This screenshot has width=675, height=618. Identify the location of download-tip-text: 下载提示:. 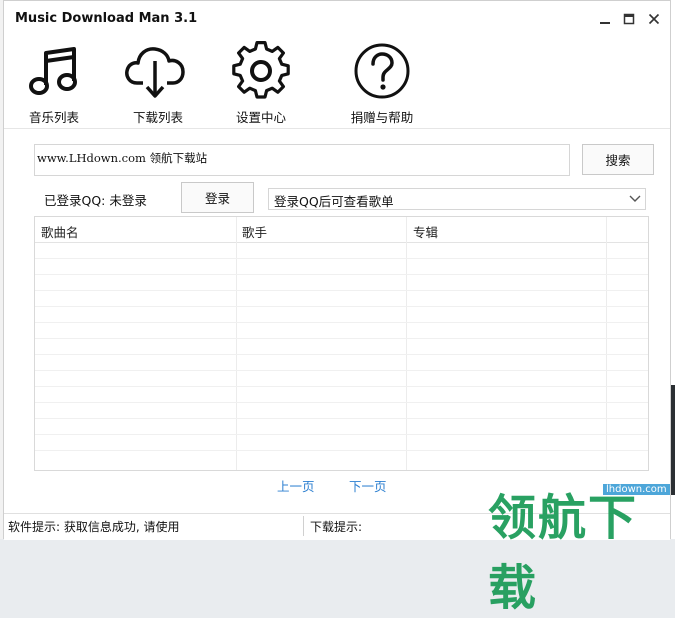
(336, 527).